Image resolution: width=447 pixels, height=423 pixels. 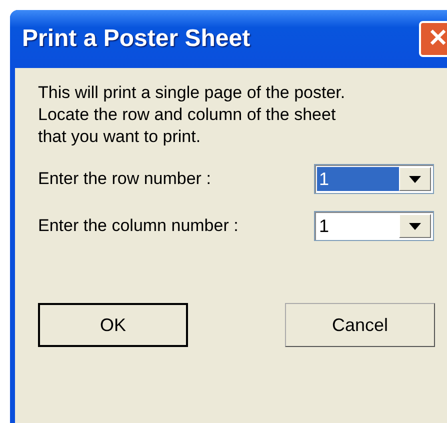 I want to click on message-text: This will print a single page of the poster. Locate the row and column of the sheet that you want to print., so click(x=192, y=115).